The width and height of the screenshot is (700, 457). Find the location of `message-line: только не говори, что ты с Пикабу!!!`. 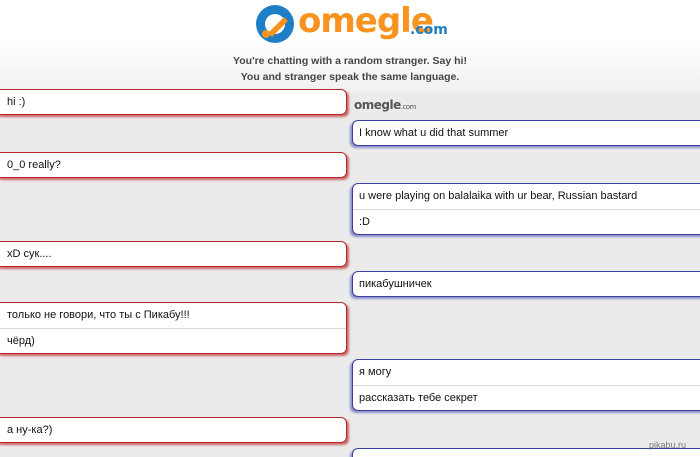

message-line: только не говори, что ты с Пикабу!!! is located at coordinates (176, 315).